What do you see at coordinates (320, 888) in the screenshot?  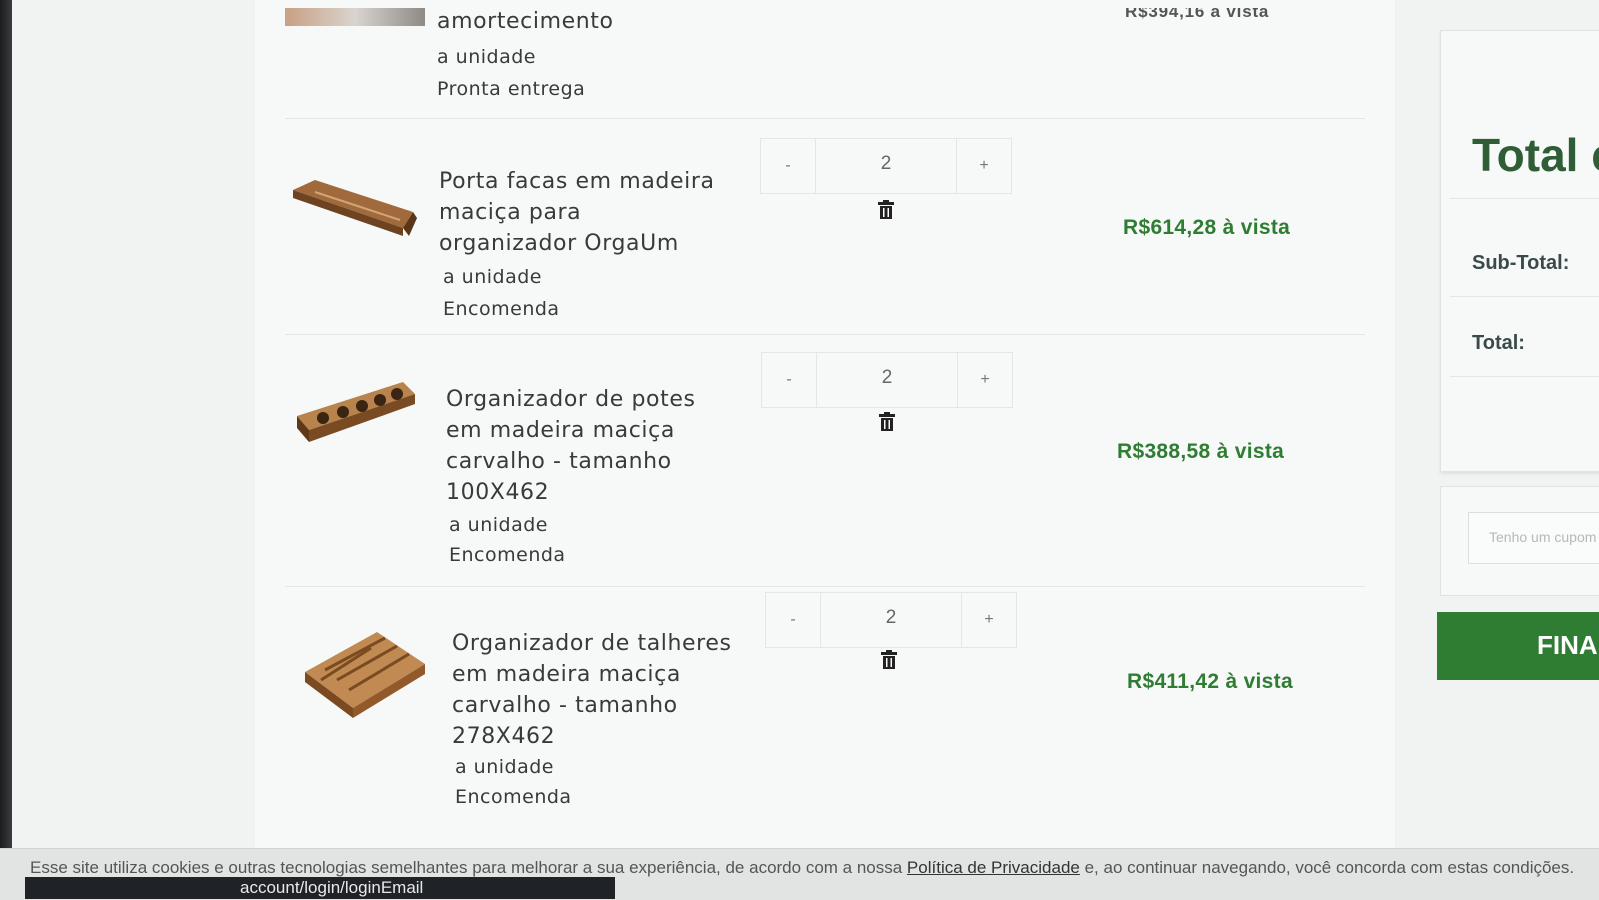 I see `browser-status-url: account/login/loginEmail` at bounding box center [320, 888].